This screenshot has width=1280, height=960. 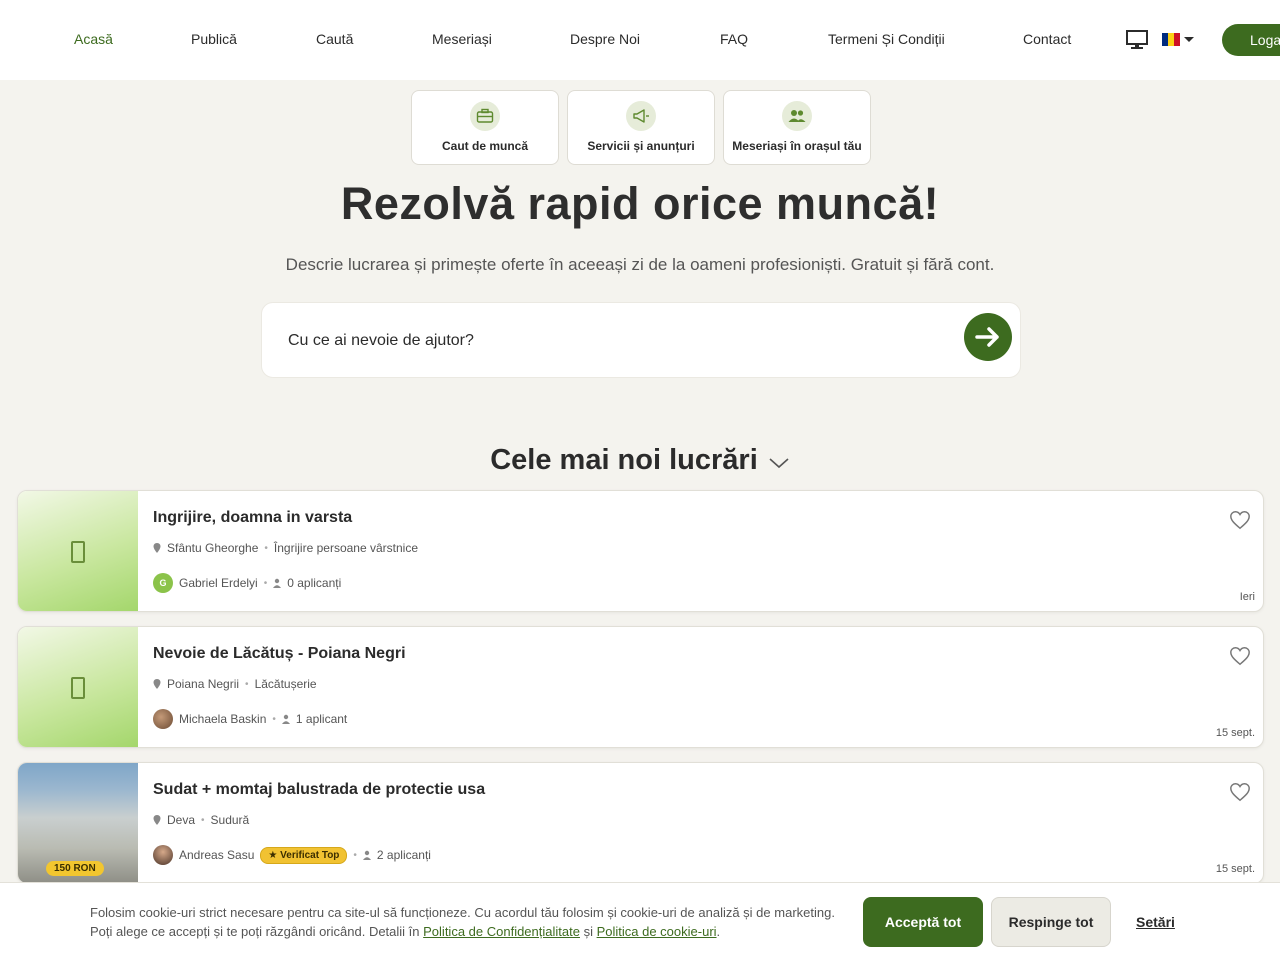 What do you see at coordinates (279, 654) in the screenshot?
I see `job-title: Nevoie de Lăcătuș - Poiana Negri` at bounding box center [279, 654].